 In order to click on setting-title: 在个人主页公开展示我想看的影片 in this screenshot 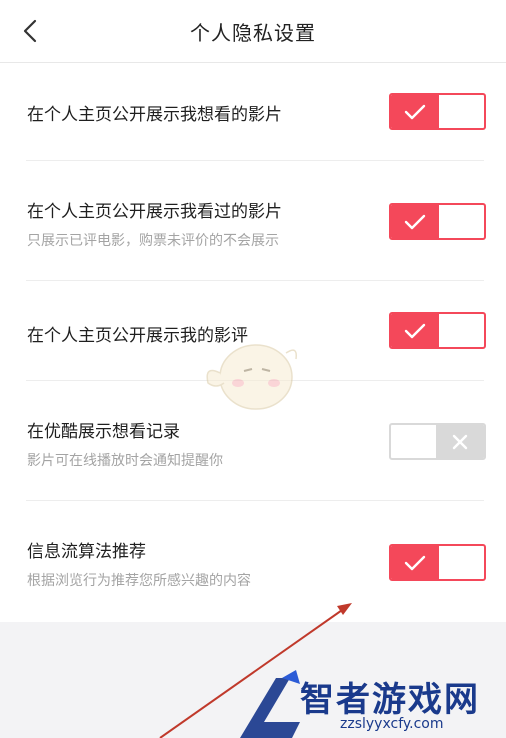, I will do `click(154, 115)`.